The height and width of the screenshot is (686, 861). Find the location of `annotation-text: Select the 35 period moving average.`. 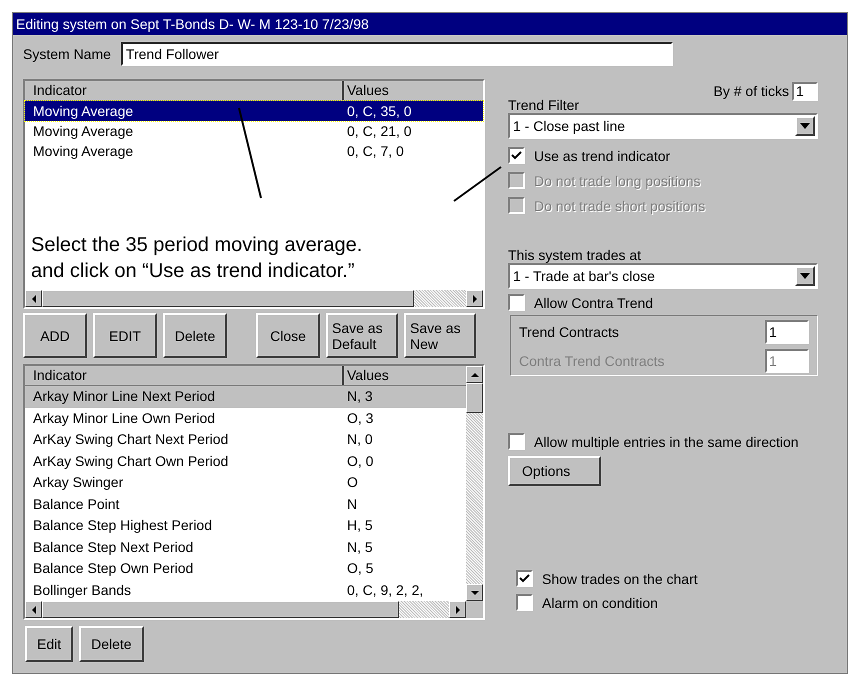

annotation-text: Select the 35 period moving average. is located at coordinates (196, 245).